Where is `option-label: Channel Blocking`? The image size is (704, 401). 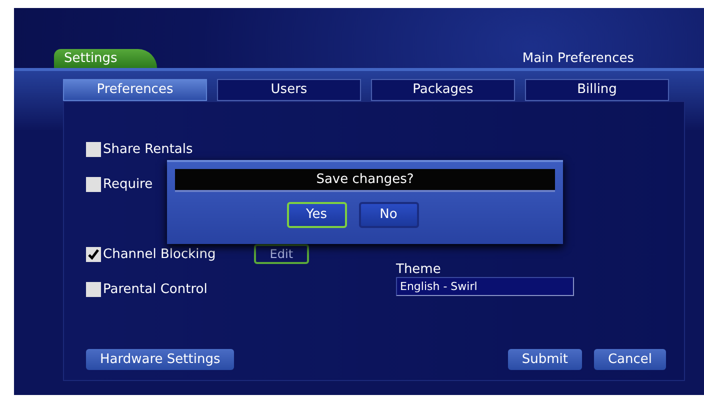 option-label: Channel Blocking is located at coordinates (159, 254).